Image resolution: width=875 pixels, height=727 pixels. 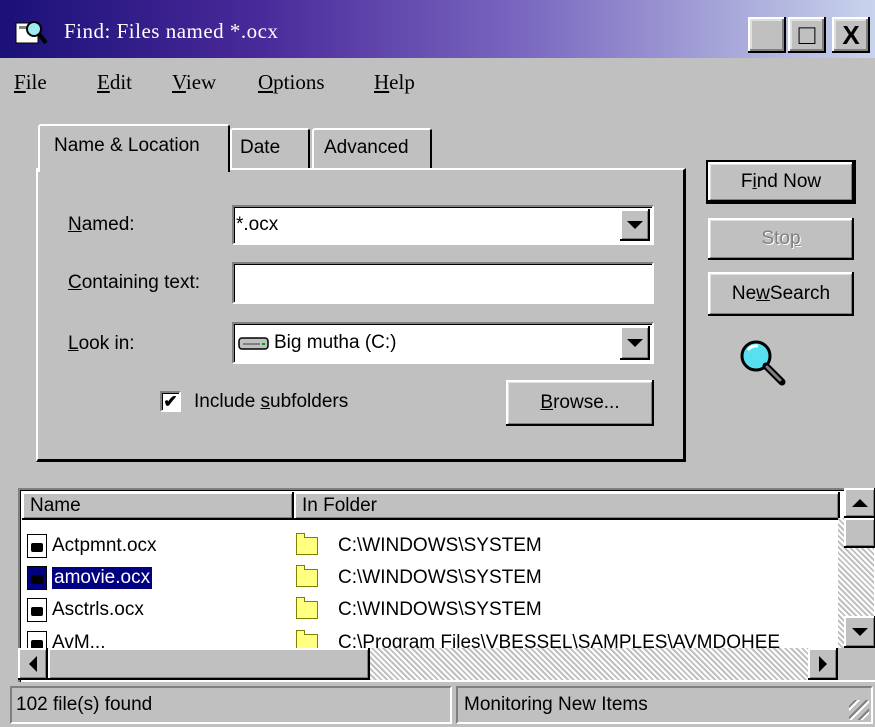 I want to click on minimize-button: _, so click(x=767, y=36).